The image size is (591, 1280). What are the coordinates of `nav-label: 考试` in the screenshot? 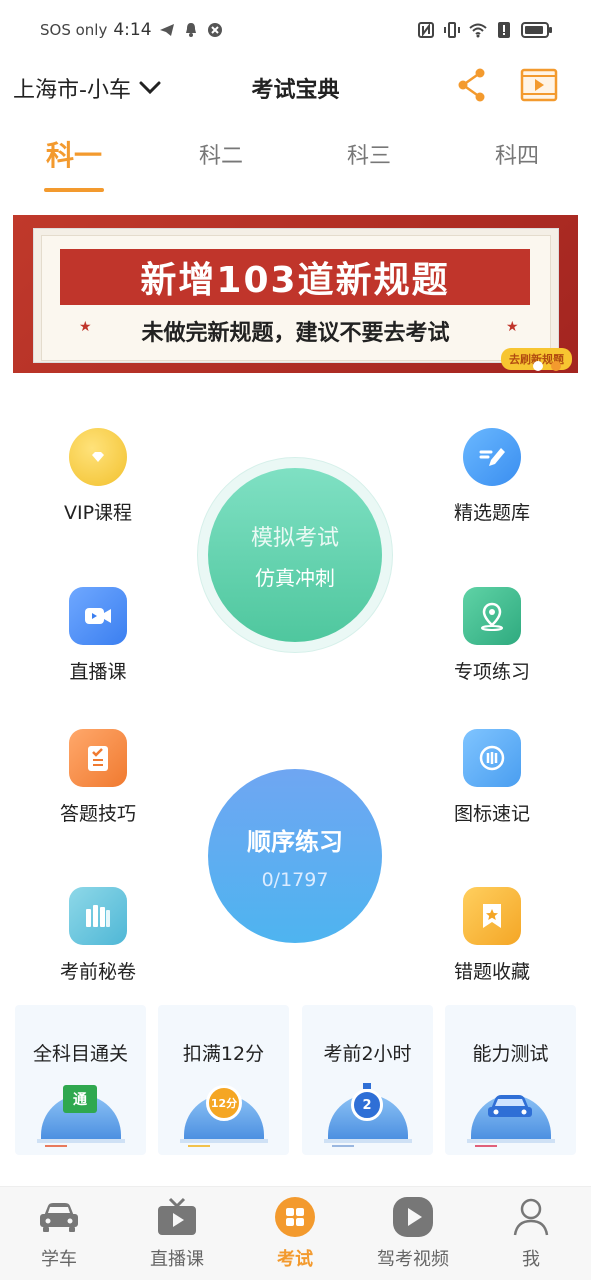 It's located at (295, 1259).